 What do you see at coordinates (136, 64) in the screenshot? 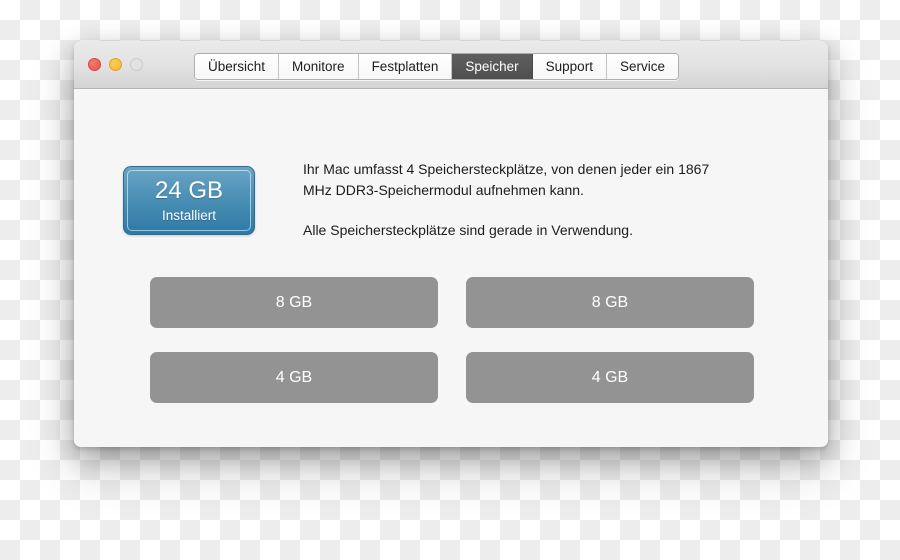
I see `zoom-button` at bounding box center [136, 64].